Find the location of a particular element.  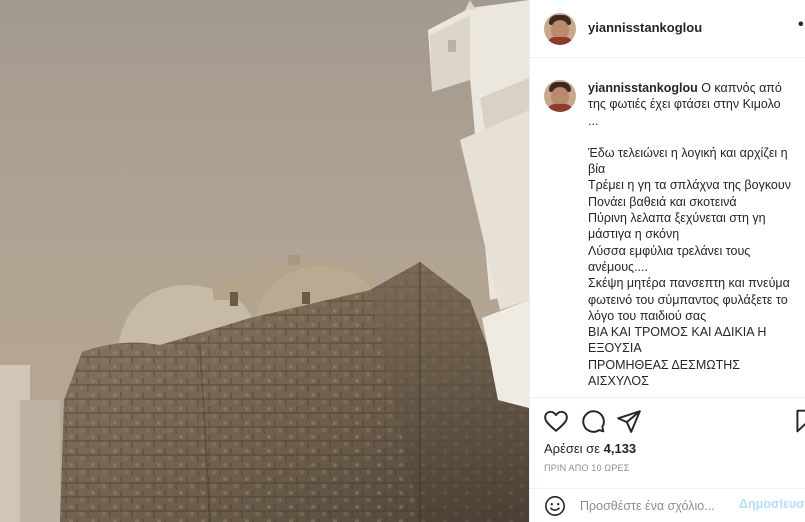

likes-count: Αρέσει σε 4,133 is located at coordinates (590, 448).